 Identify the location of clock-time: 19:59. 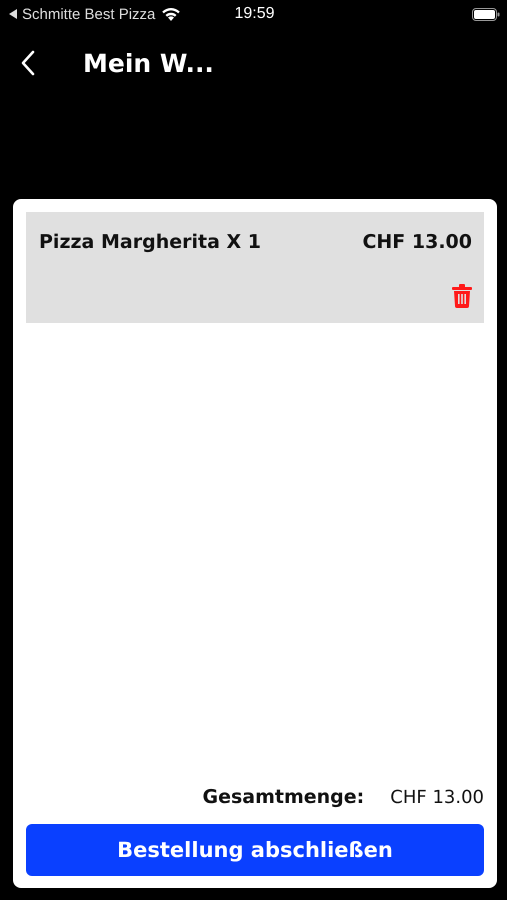
(254, 14).